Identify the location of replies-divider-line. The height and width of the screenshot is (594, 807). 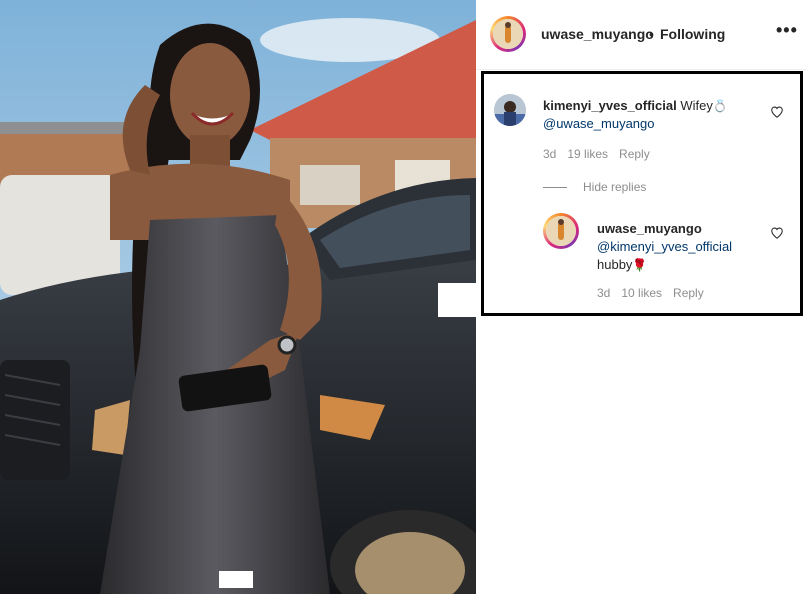
(555, 187).